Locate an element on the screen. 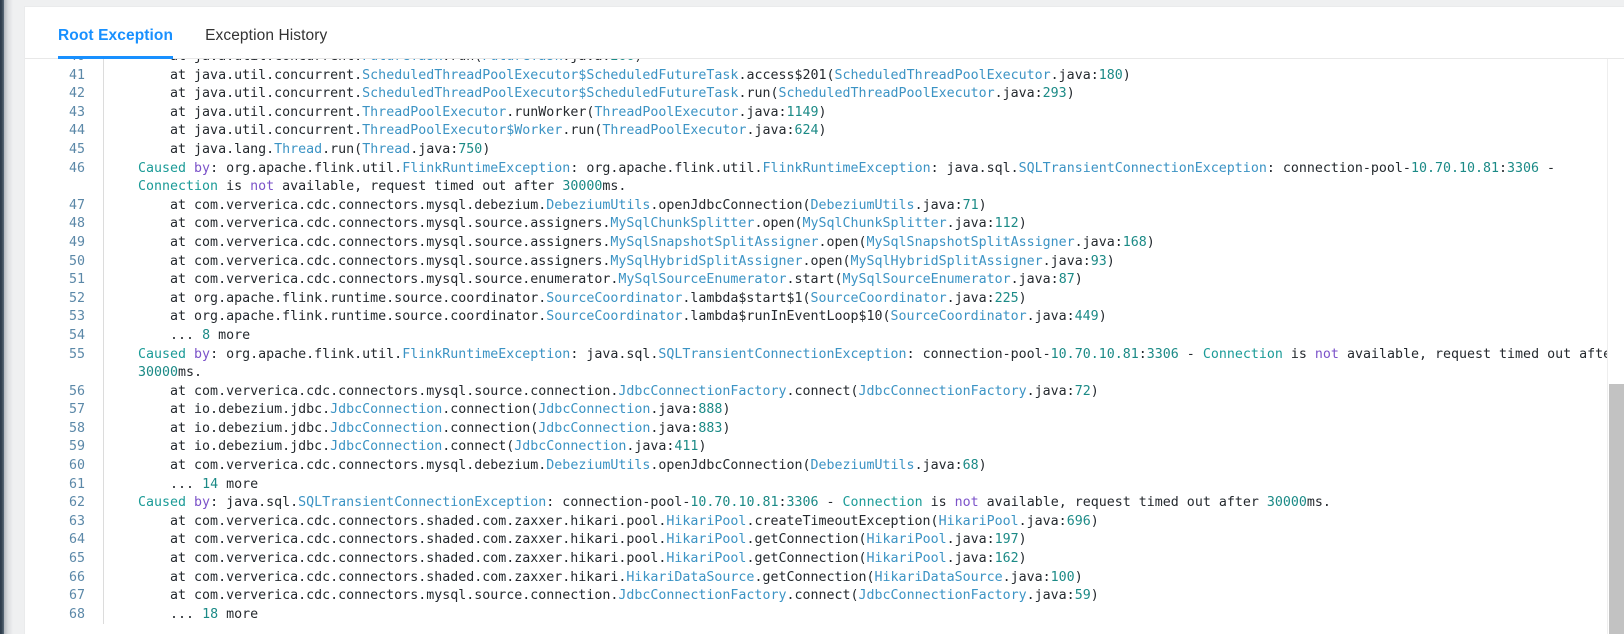 Image resolution: width=1624 pixels, height=634 pixels. token-plain: at java.util.concurrent. is located at coordinates (250, 61).